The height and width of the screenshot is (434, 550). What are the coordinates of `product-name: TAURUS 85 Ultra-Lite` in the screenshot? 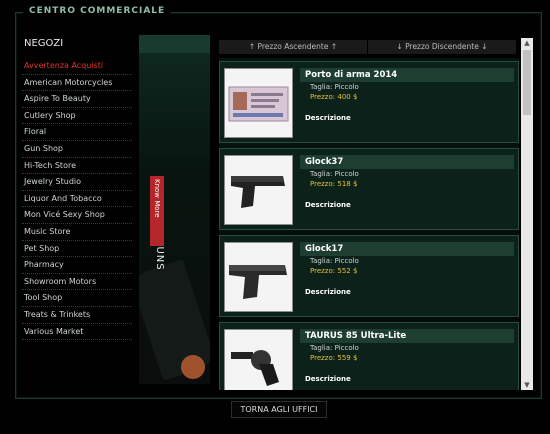 It's located at (407, 336).